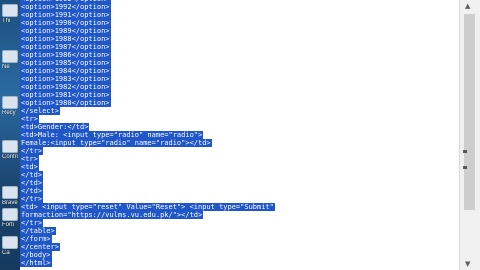 The width and height of the screenshot is (480, 270). Describe the element at coordinates (467, 264) in the screenshot. I see `scroll-down-icon: ▼` at that location.